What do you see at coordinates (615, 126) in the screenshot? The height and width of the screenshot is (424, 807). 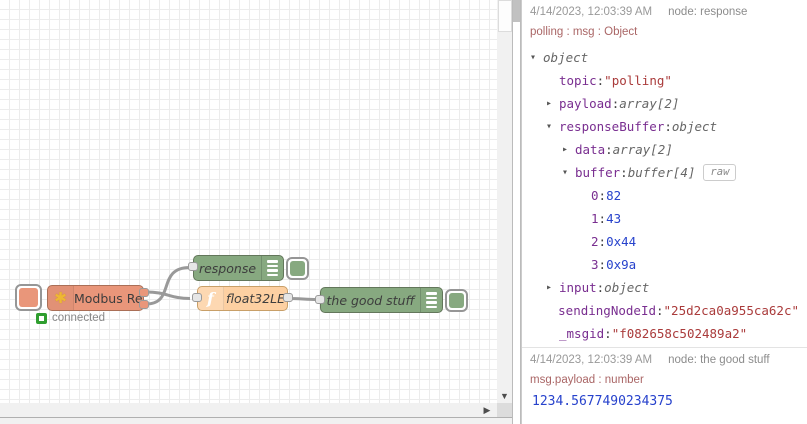 I see `object-key: responseBuffer` at bounding box center [615, 126].